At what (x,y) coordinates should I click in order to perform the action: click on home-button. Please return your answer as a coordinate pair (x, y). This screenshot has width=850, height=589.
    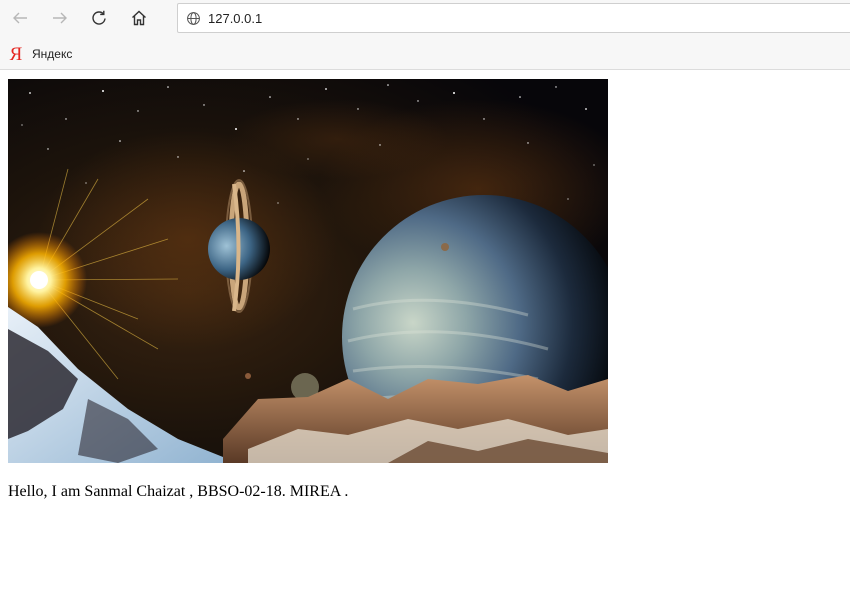
    Looking at the image, I should click on (139, 18).